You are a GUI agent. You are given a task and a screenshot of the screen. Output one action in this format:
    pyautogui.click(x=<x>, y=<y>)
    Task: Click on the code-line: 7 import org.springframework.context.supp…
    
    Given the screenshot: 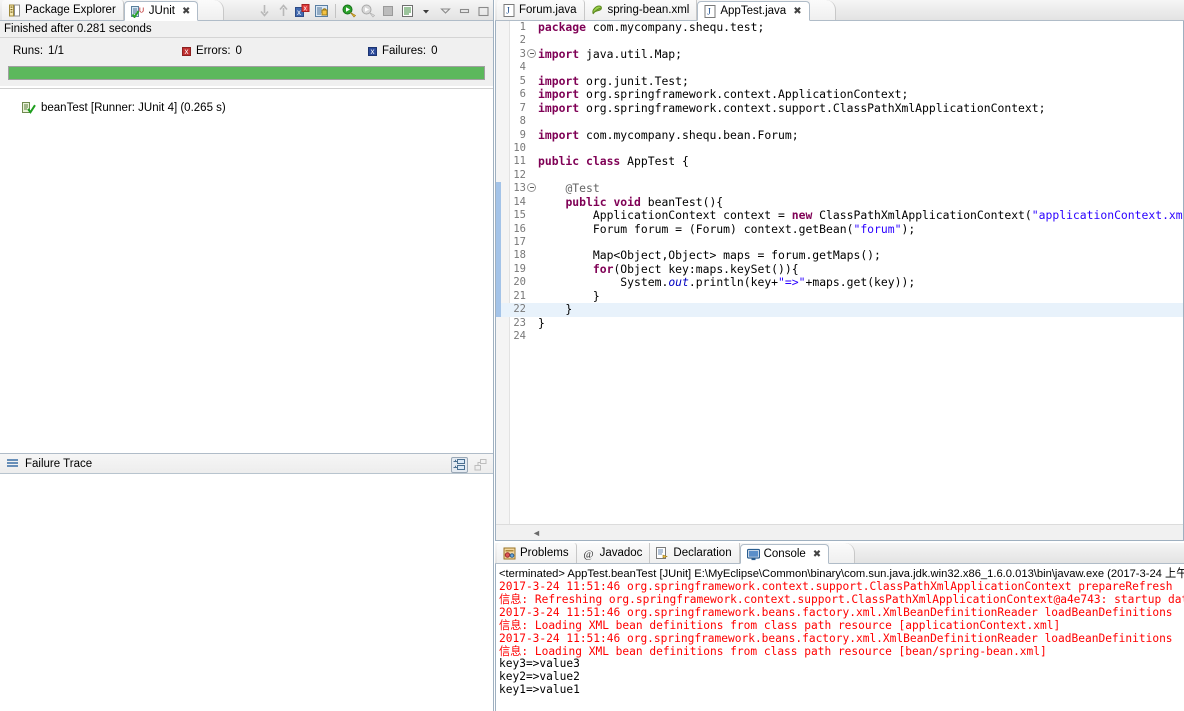 What is the action you would take?
    pyautogui.click(x=839, y=108)
    